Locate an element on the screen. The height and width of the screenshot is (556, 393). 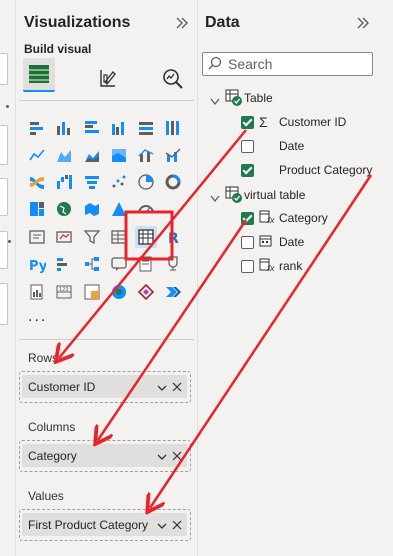
stacked-bar-chart-icon is located at coordinates (37, 128).